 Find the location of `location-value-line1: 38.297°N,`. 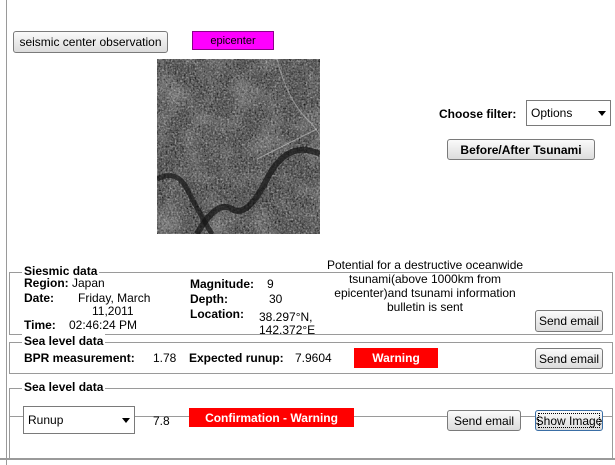

location-value-line1: 38.297°N, is located at coordinates (286, 317).